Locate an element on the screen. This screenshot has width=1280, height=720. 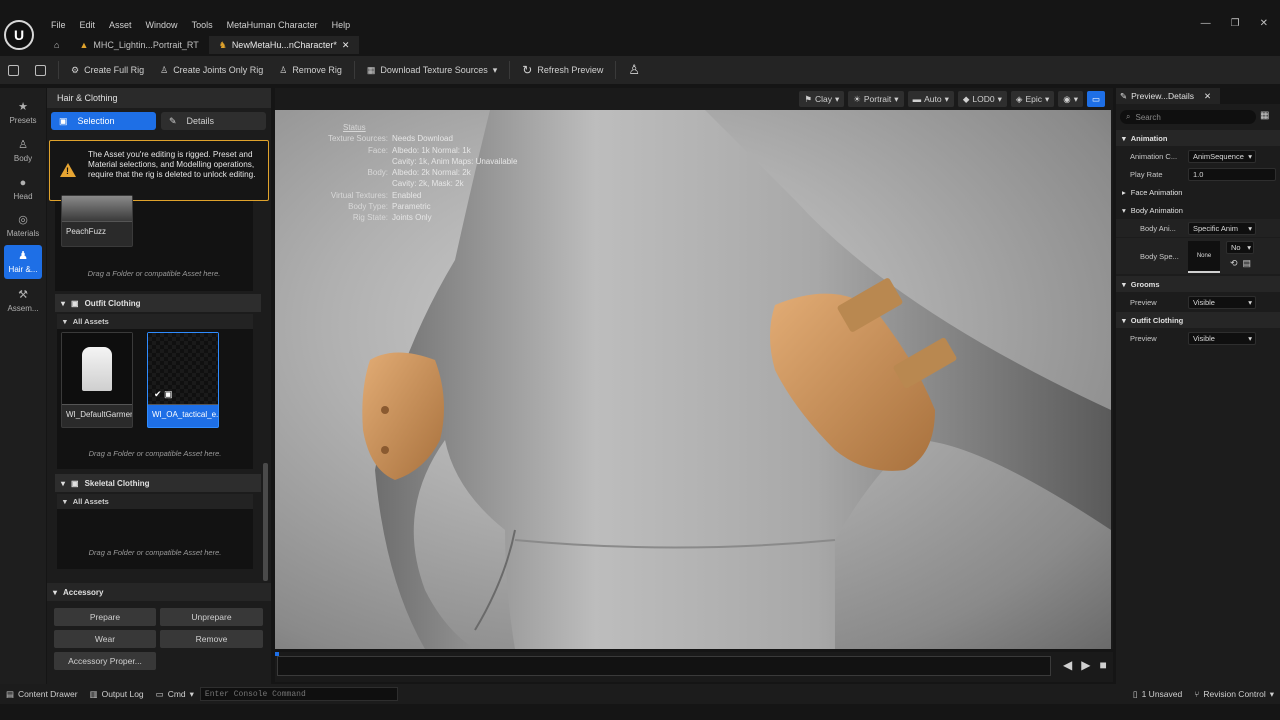
refresh-preview-label: Refresh Preview is located at coordinates (570, 70).